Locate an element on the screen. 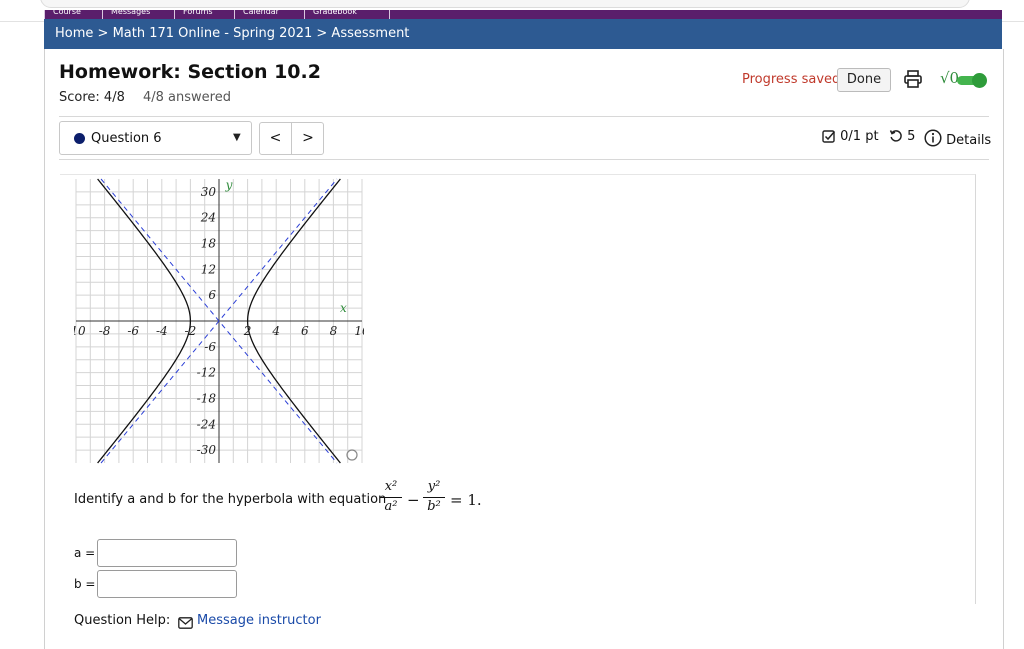  question-status-dot-icon is located at coordinates (79, 138).